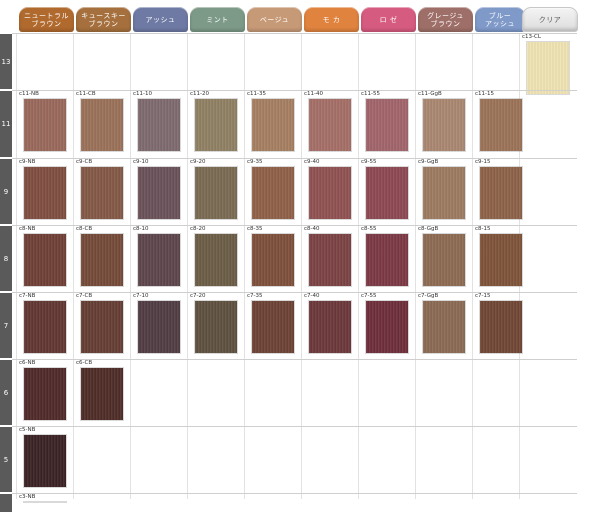 This screenshot has height=512, width=593. What do you see at coordinates (27, 229) in the screenshot?
I see `shade-code-label: c8-NB` at bounding box center [27, 229].